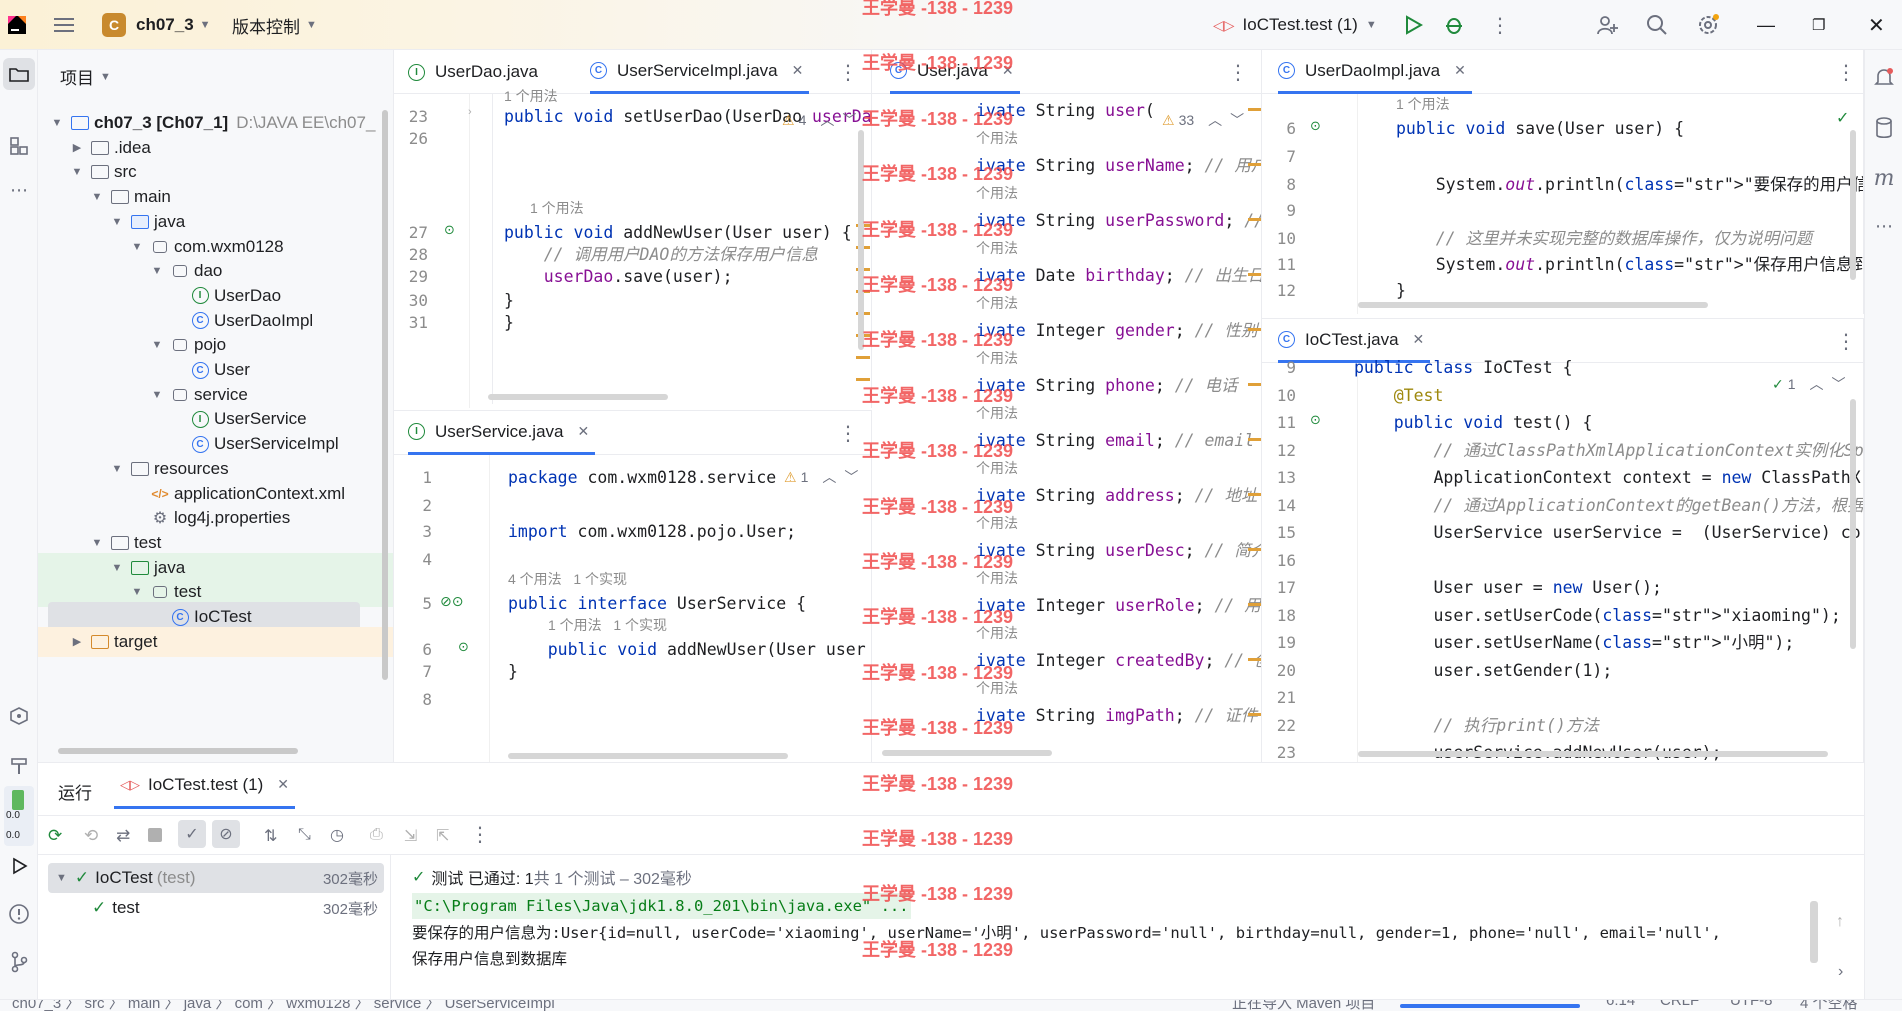 The width and height of the screenshot is (1902, 1011). What do you see at coordinates (1884, 226) in the screenshot?
I see `more-tools-right-icon: ⋯` at bounding box center [1884, 226].